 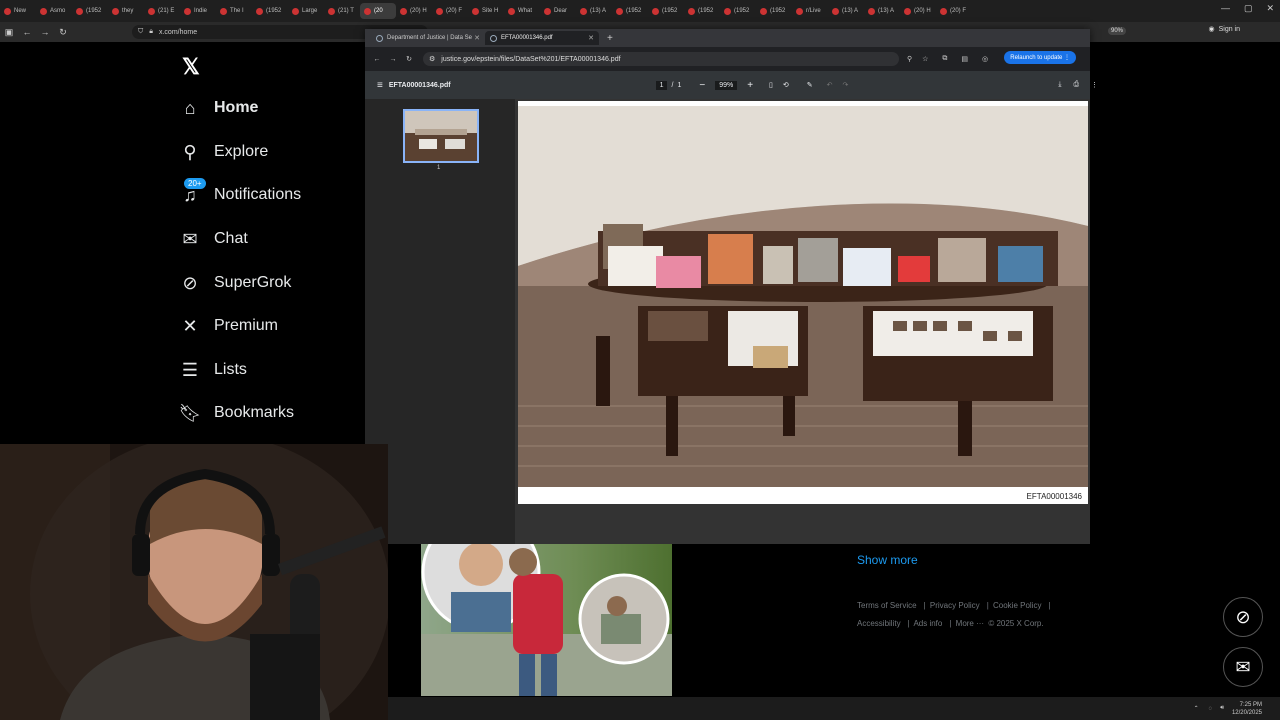 What do you see at coordinates (955, 605) in the screenshot?
I see `footer-link-privacy: Privacy Policy` at bounding box center [955, 605].